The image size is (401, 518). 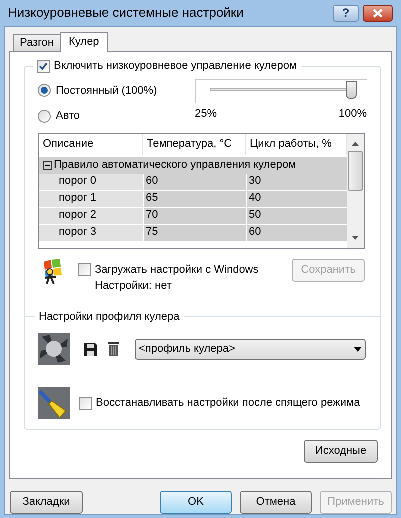 I want to click on slider-thumb, so click(x=351, y=89).